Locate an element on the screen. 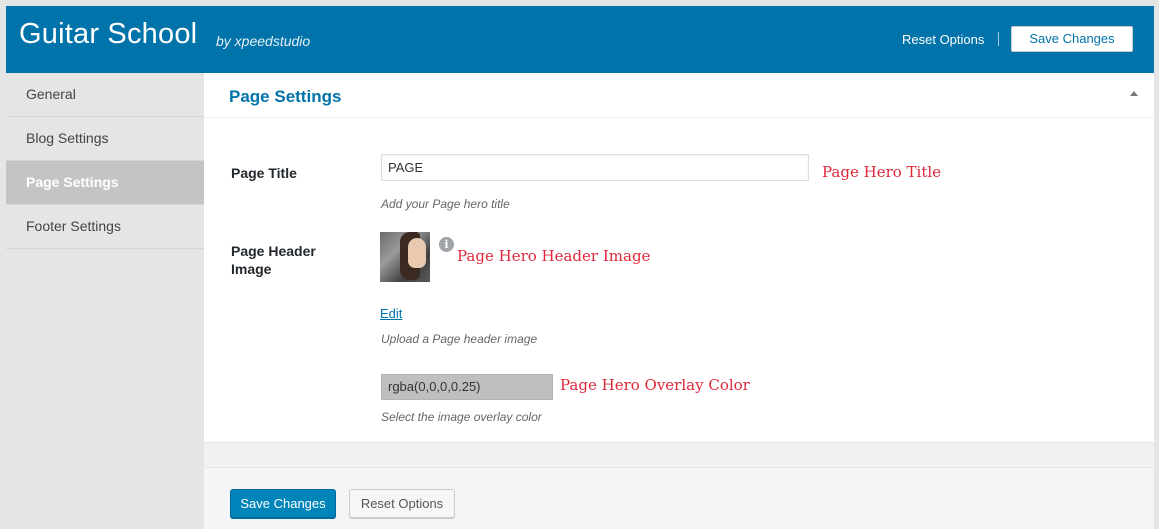 This screenshot has height=529, width=1159. page-title-annotation: Page Hero Title is located at coordinates (882, 172).